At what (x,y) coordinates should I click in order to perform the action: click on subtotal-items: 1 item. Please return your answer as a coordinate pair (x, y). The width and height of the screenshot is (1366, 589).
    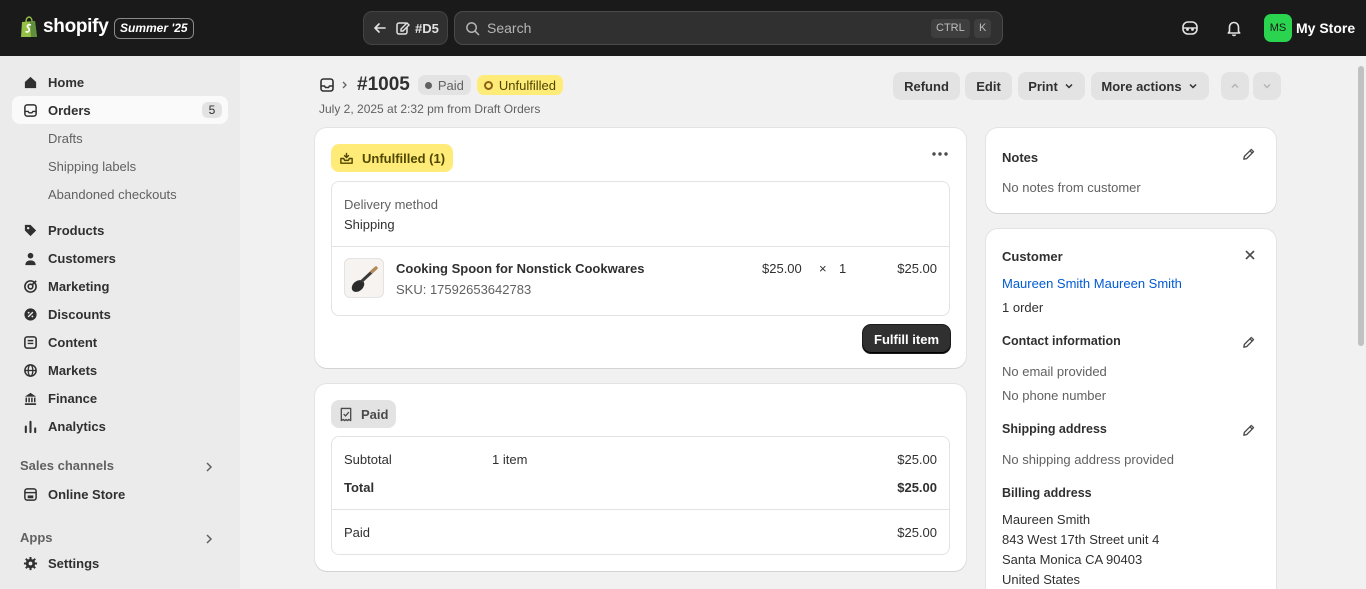
    Looking at the image, I should click on (510, 459).